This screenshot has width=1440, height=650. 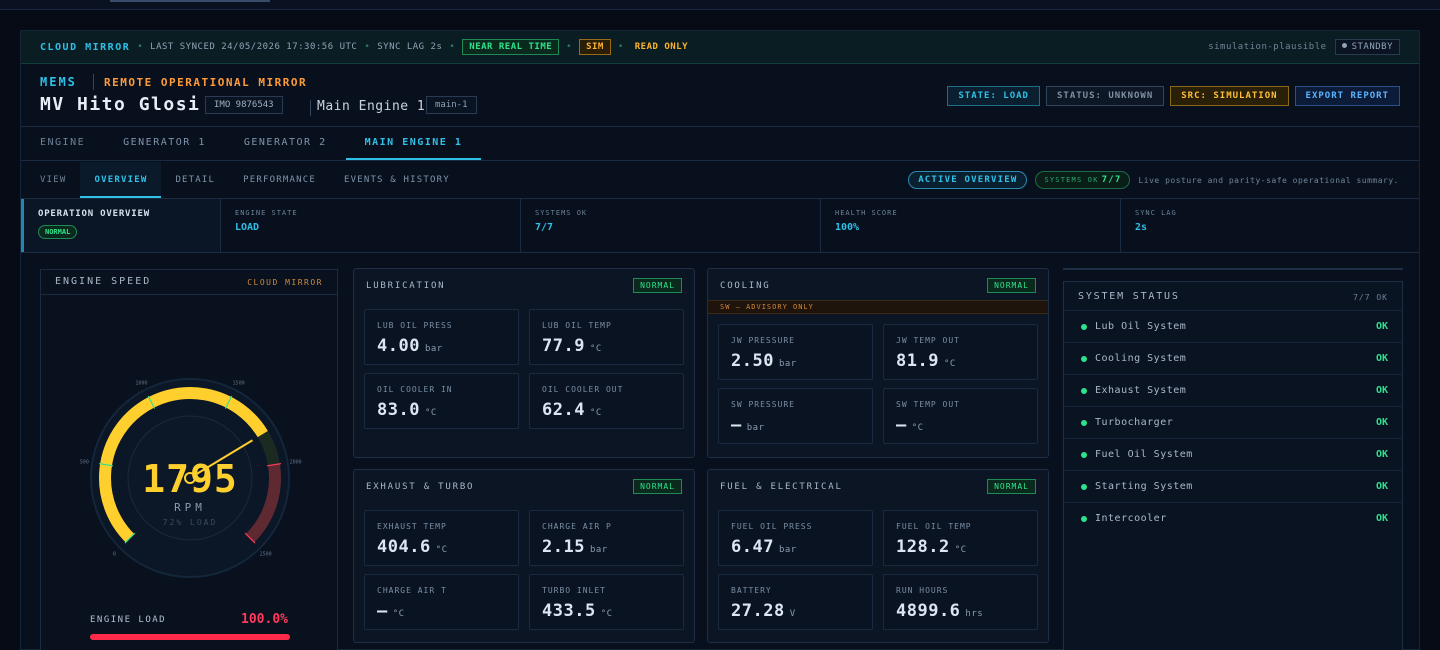 I want to click on metric-label: CHARGE AIR T, so click(x=412, y=590).